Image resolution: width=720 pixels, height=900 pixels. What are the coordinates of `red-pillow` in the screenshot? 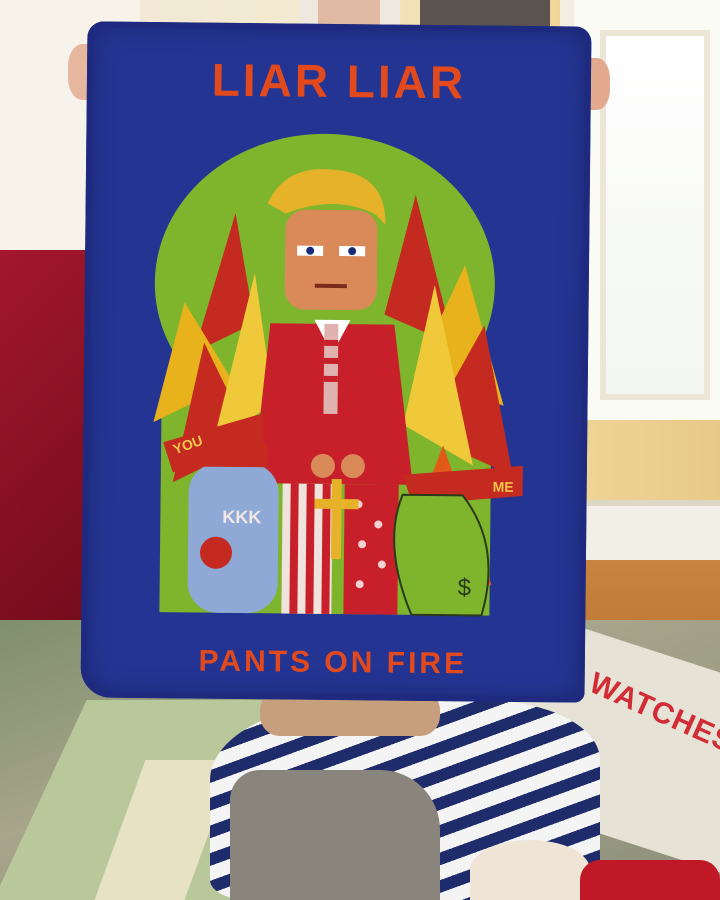 It's located at (650, 880).